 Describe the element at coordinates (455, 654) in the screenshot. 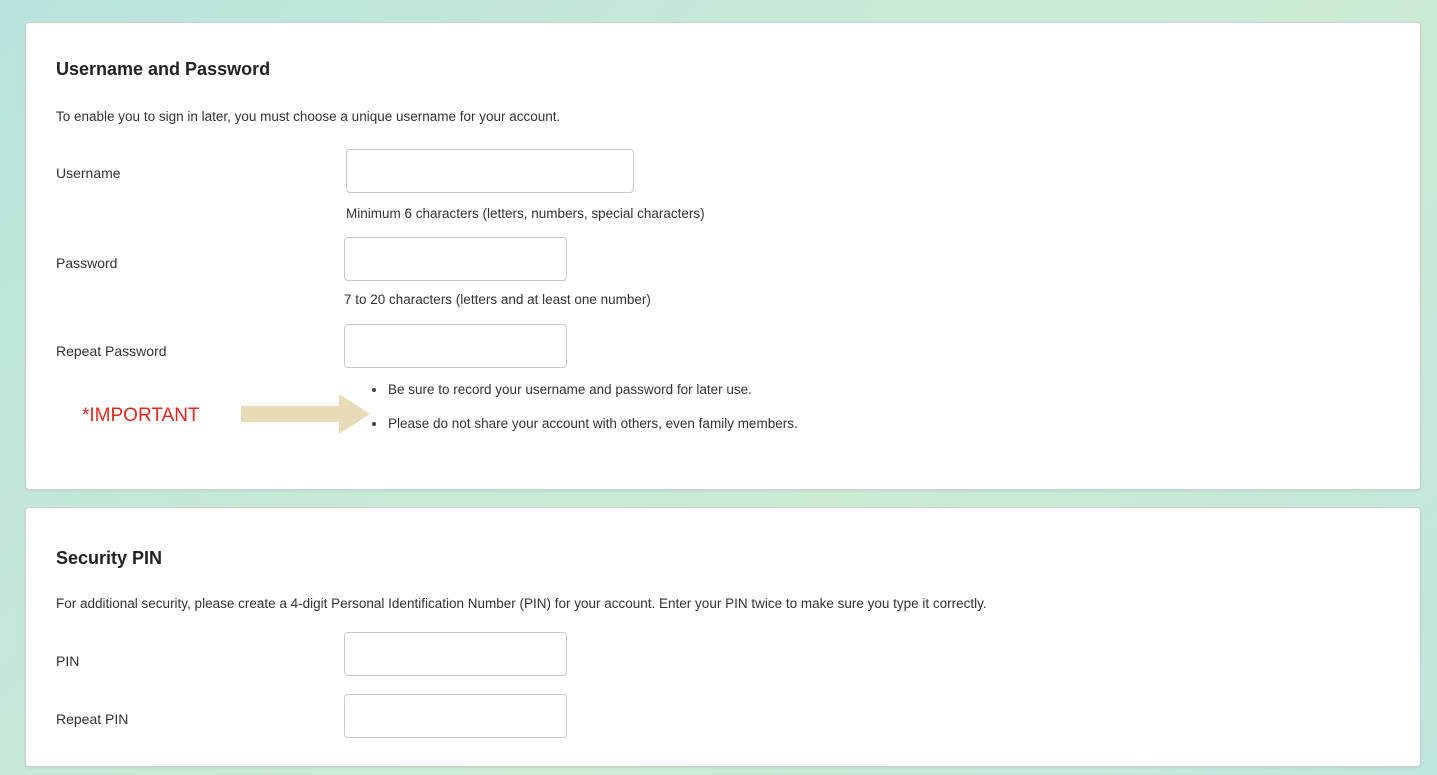

I see `pin-input` at that location.